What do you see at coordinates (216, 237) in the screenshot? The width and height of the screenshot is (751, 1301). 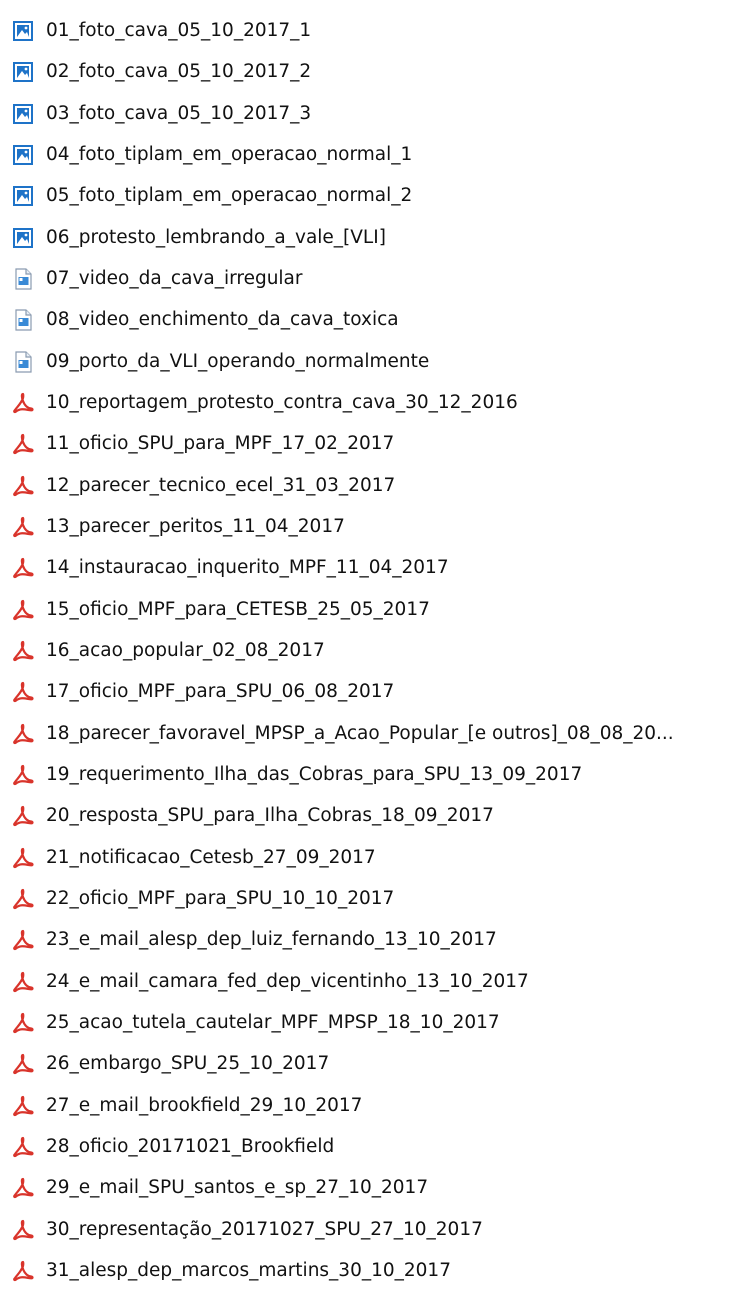 I see `file-name: 06_protesto_lembrando_a_vale_[VLI]` at bounding box center [216, 237].